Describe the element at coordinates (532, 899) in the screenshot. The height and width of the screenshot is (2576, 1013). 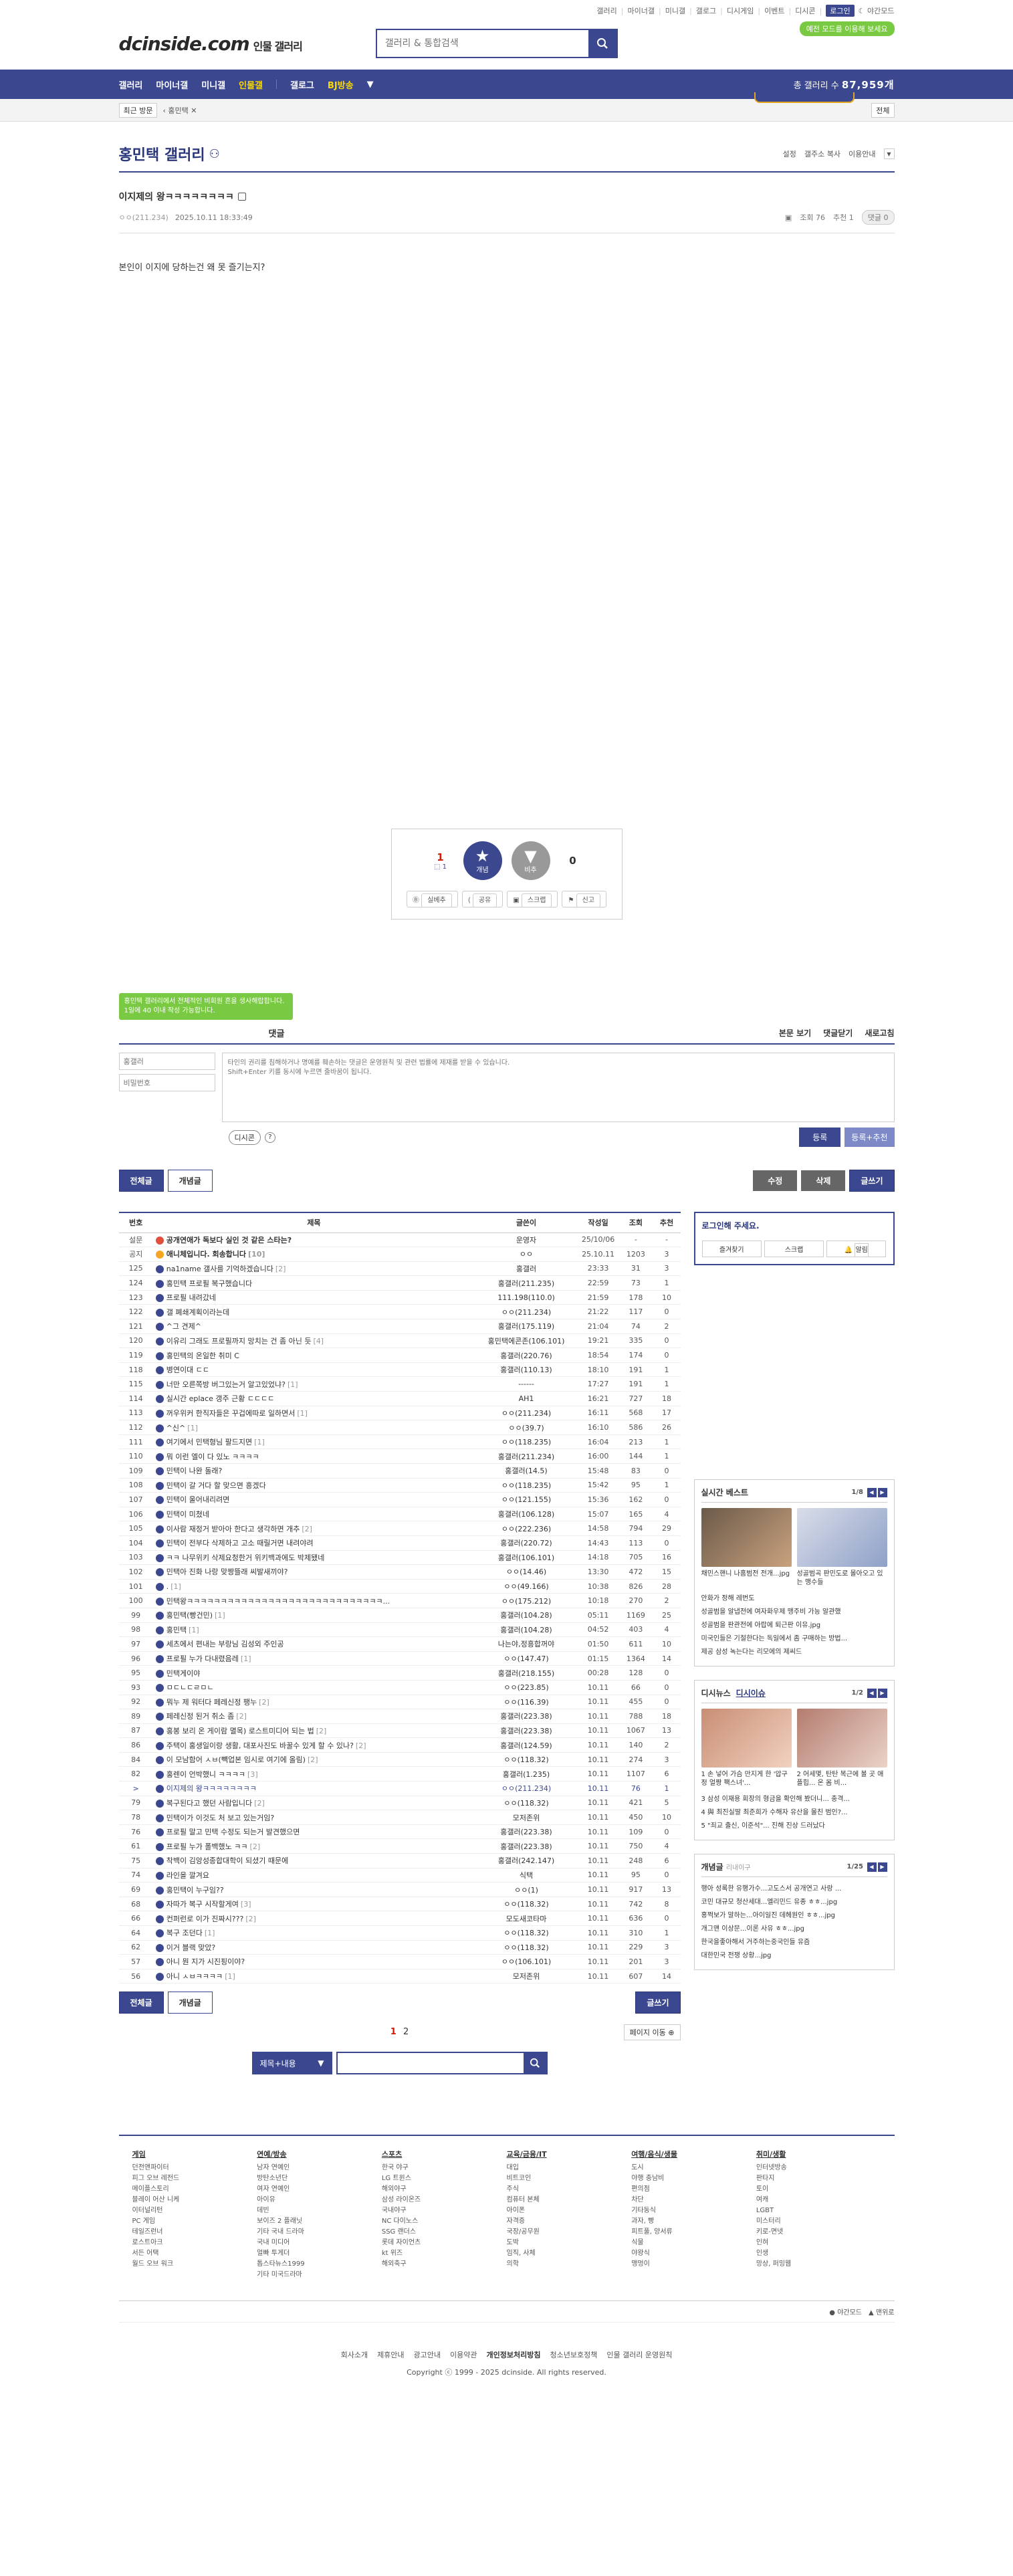
I see `scrap-button: ▣ 스크랩` at that location.